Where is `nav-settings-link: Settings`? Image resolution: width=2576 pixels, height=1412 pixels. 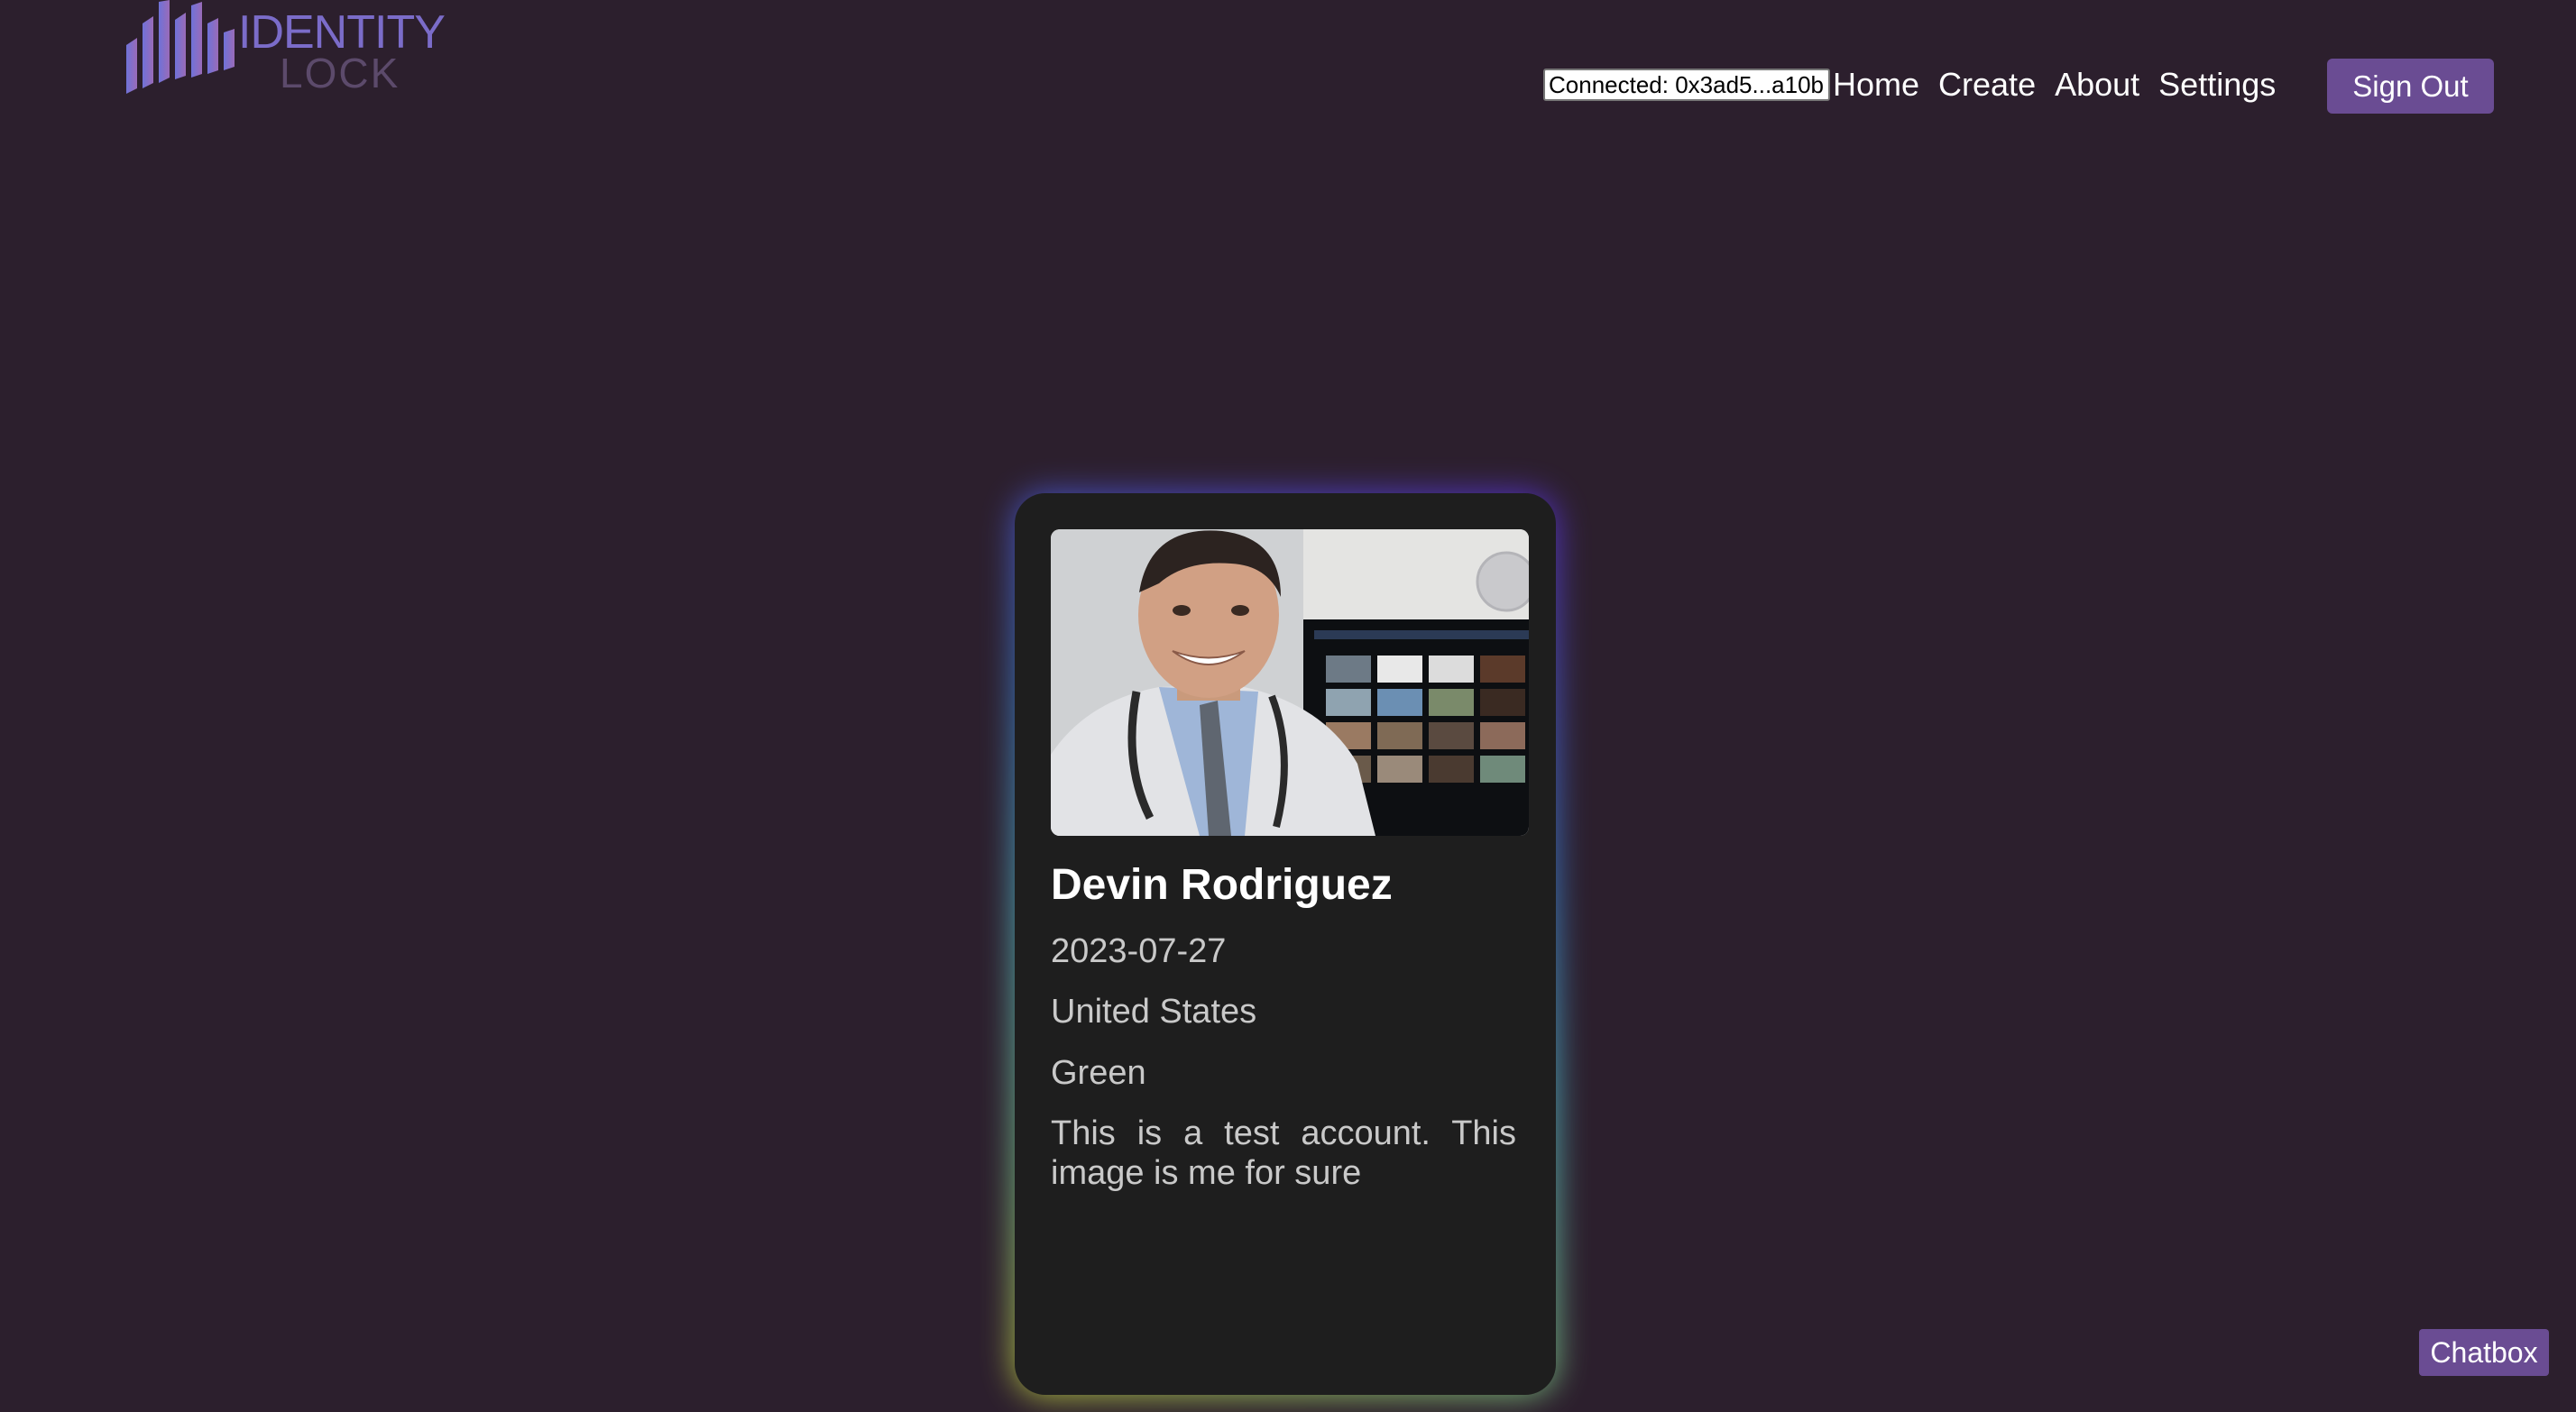
nav-settings-link: Settings is located at coordinates (2217, 84).